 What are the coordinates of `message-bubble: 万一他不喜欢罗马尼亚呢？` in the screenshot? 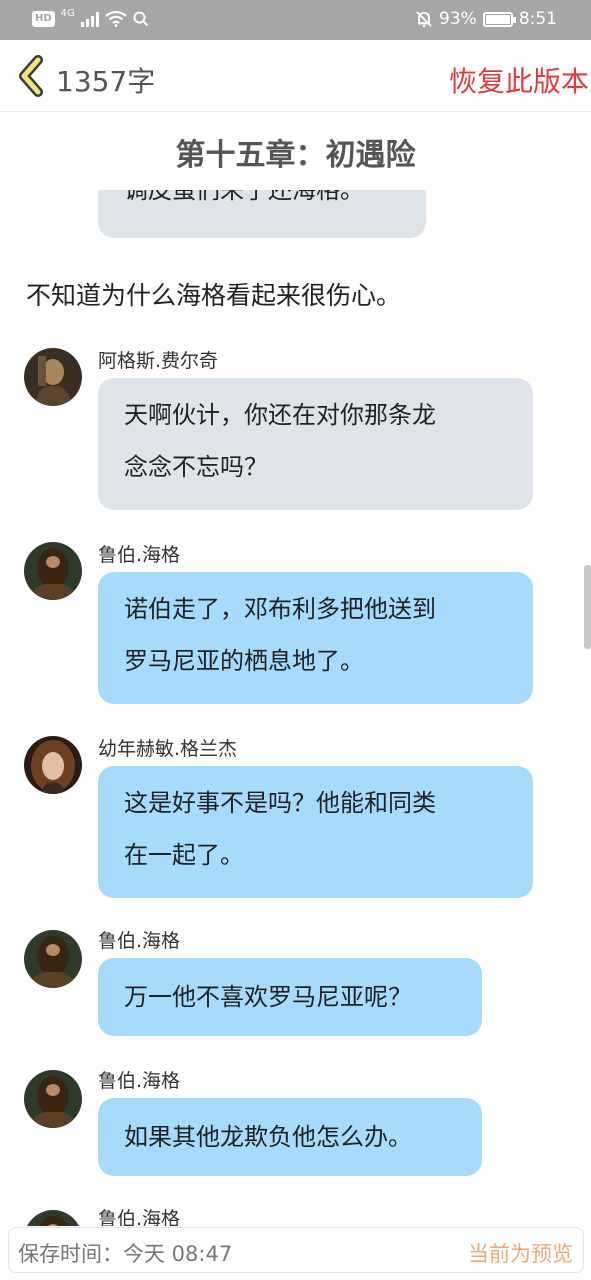 It's located at (290, 997).